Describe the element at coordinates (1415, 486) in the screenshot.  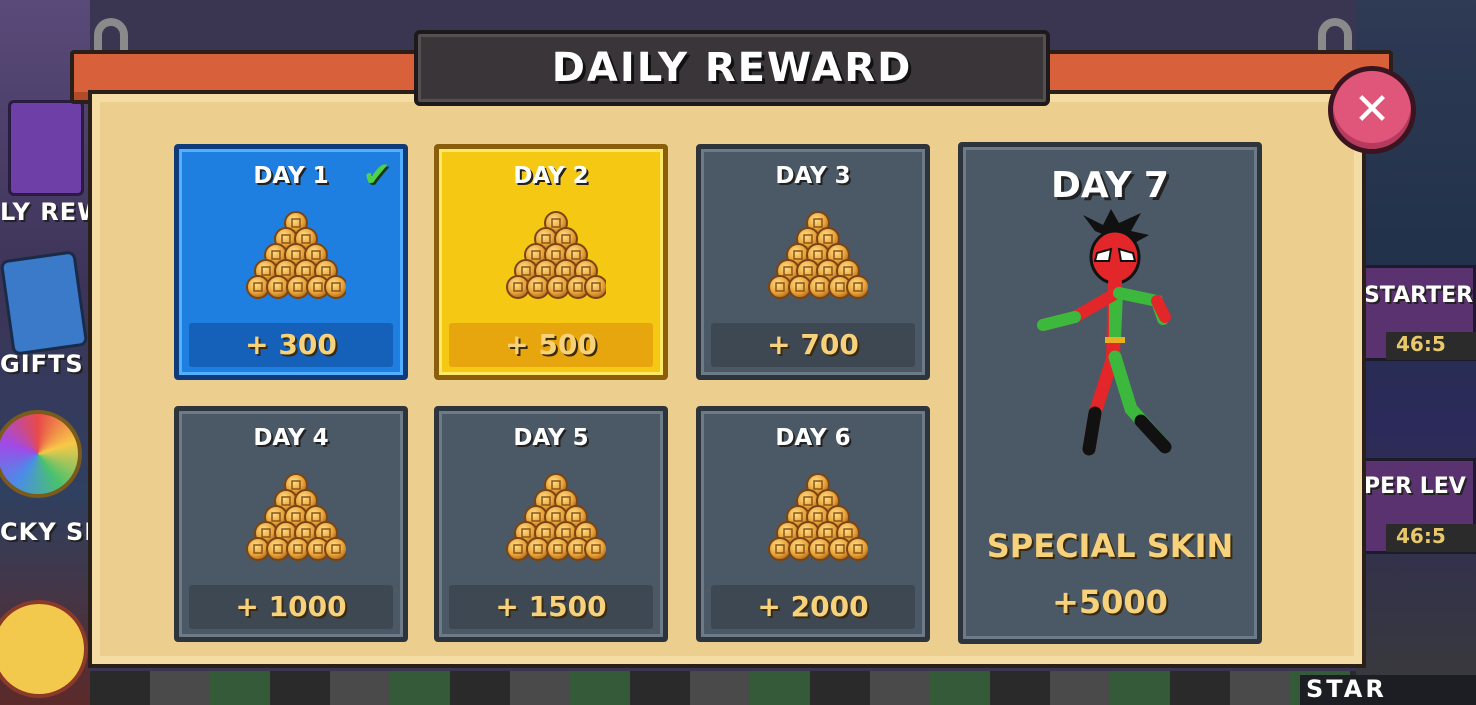
I see `super-level-label: PER LEV` at that location.